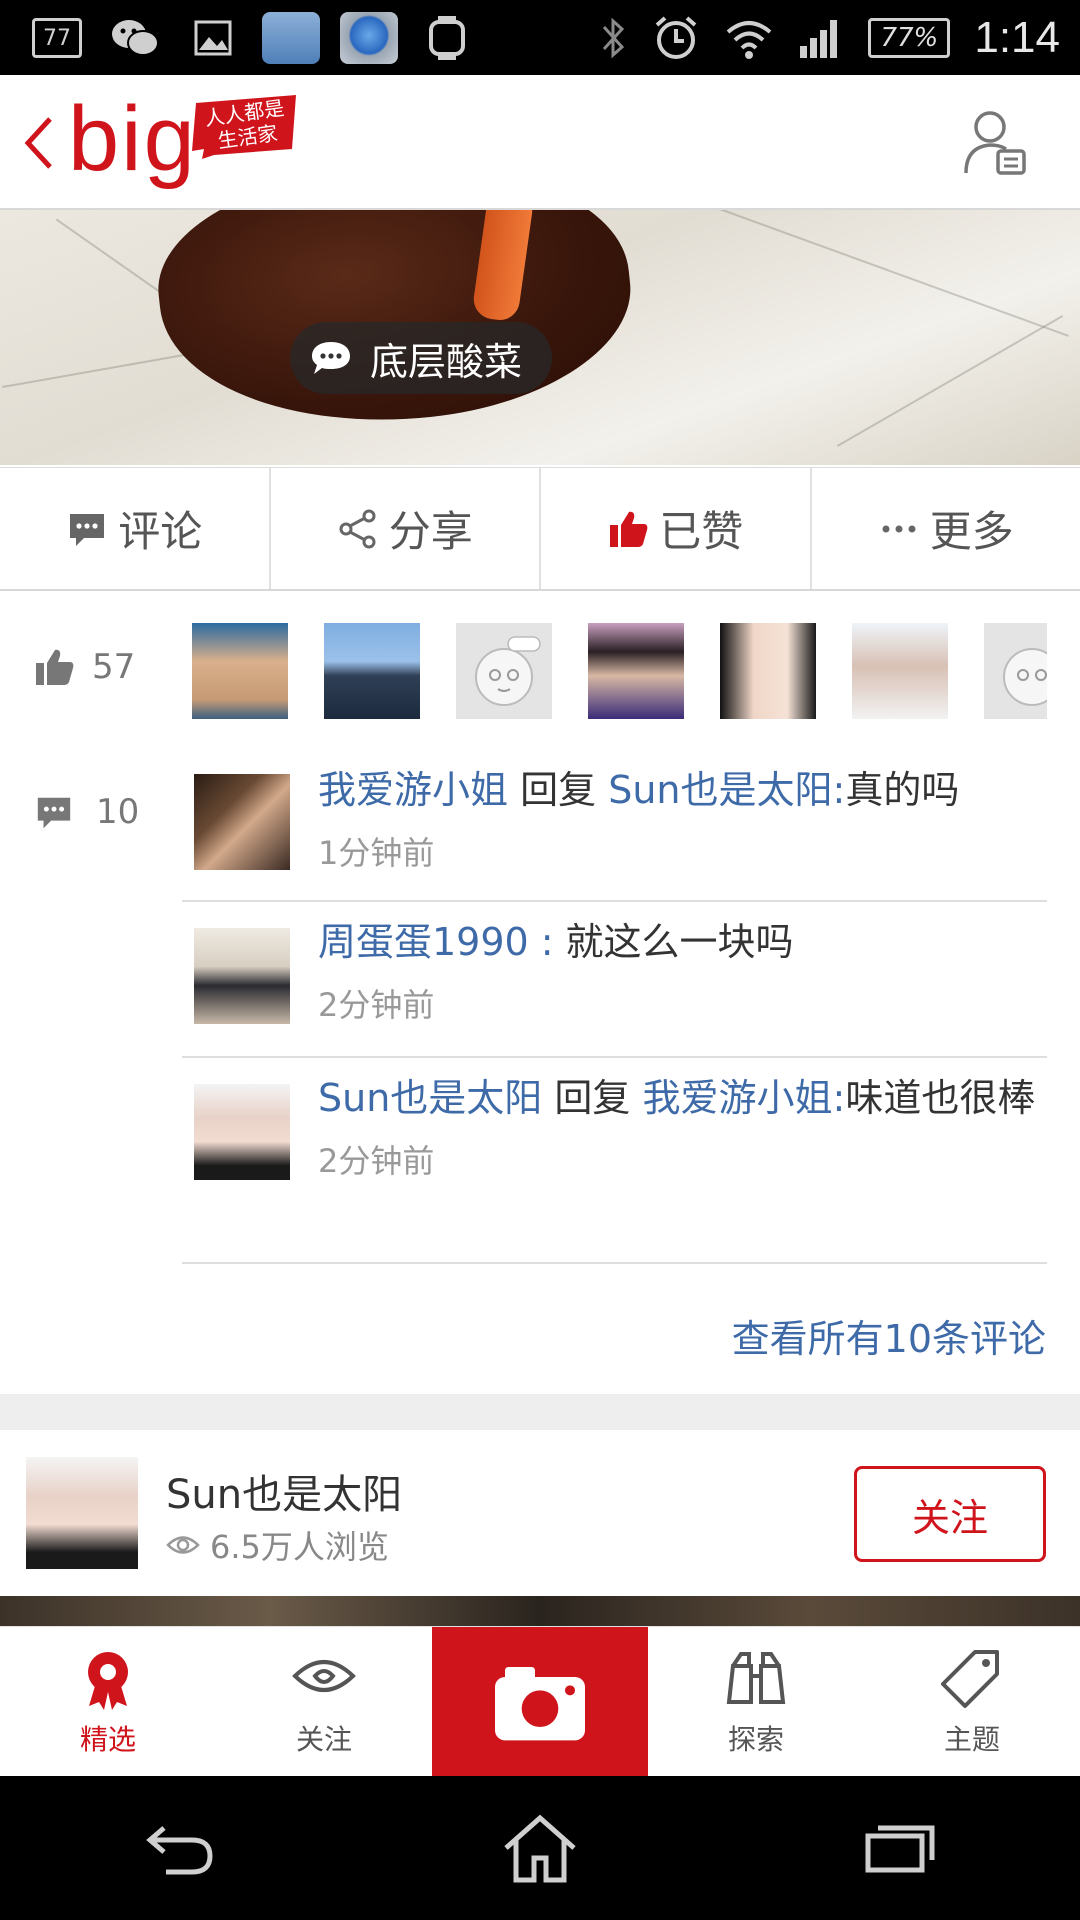 This screenshot has width=1080, height=1920. What do you see at coordinates (899, 528) in the screenshot?
I see `more-icon` at bounding box center [899, 528].